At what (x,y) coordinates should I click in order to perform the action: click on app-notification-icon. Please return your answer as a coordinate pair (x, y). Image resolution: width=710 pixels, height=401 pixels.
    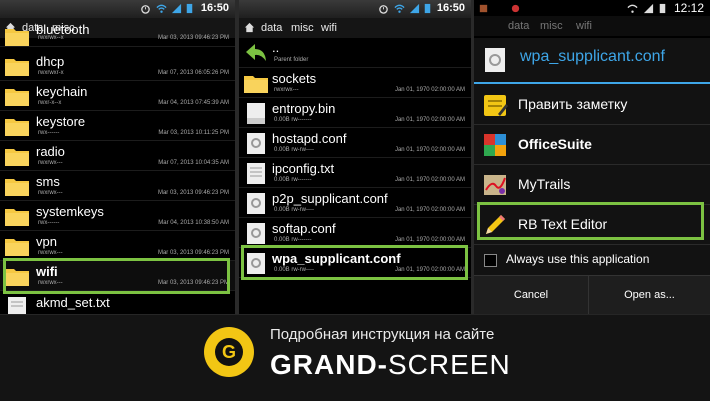
    Looking at the image, I should click on (483, 8).